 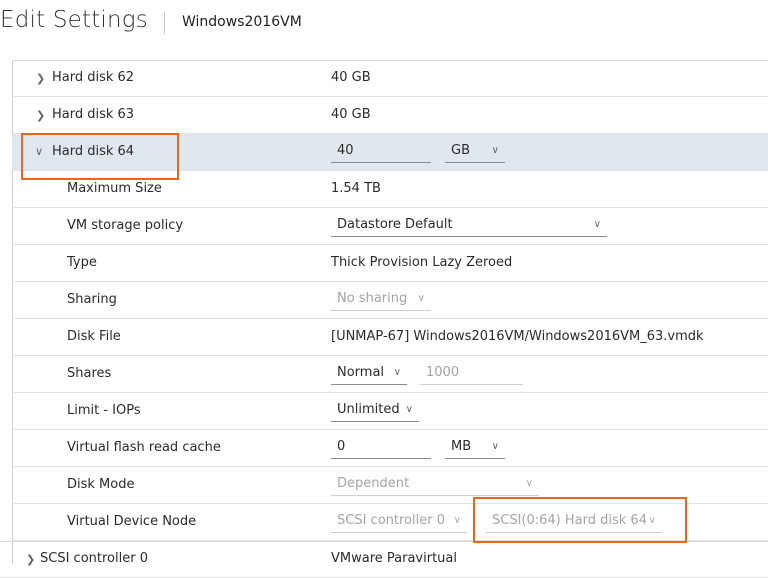 I want to click on row-value: Thick Provision Lazy Zeroed, so click(x=422, y=262).